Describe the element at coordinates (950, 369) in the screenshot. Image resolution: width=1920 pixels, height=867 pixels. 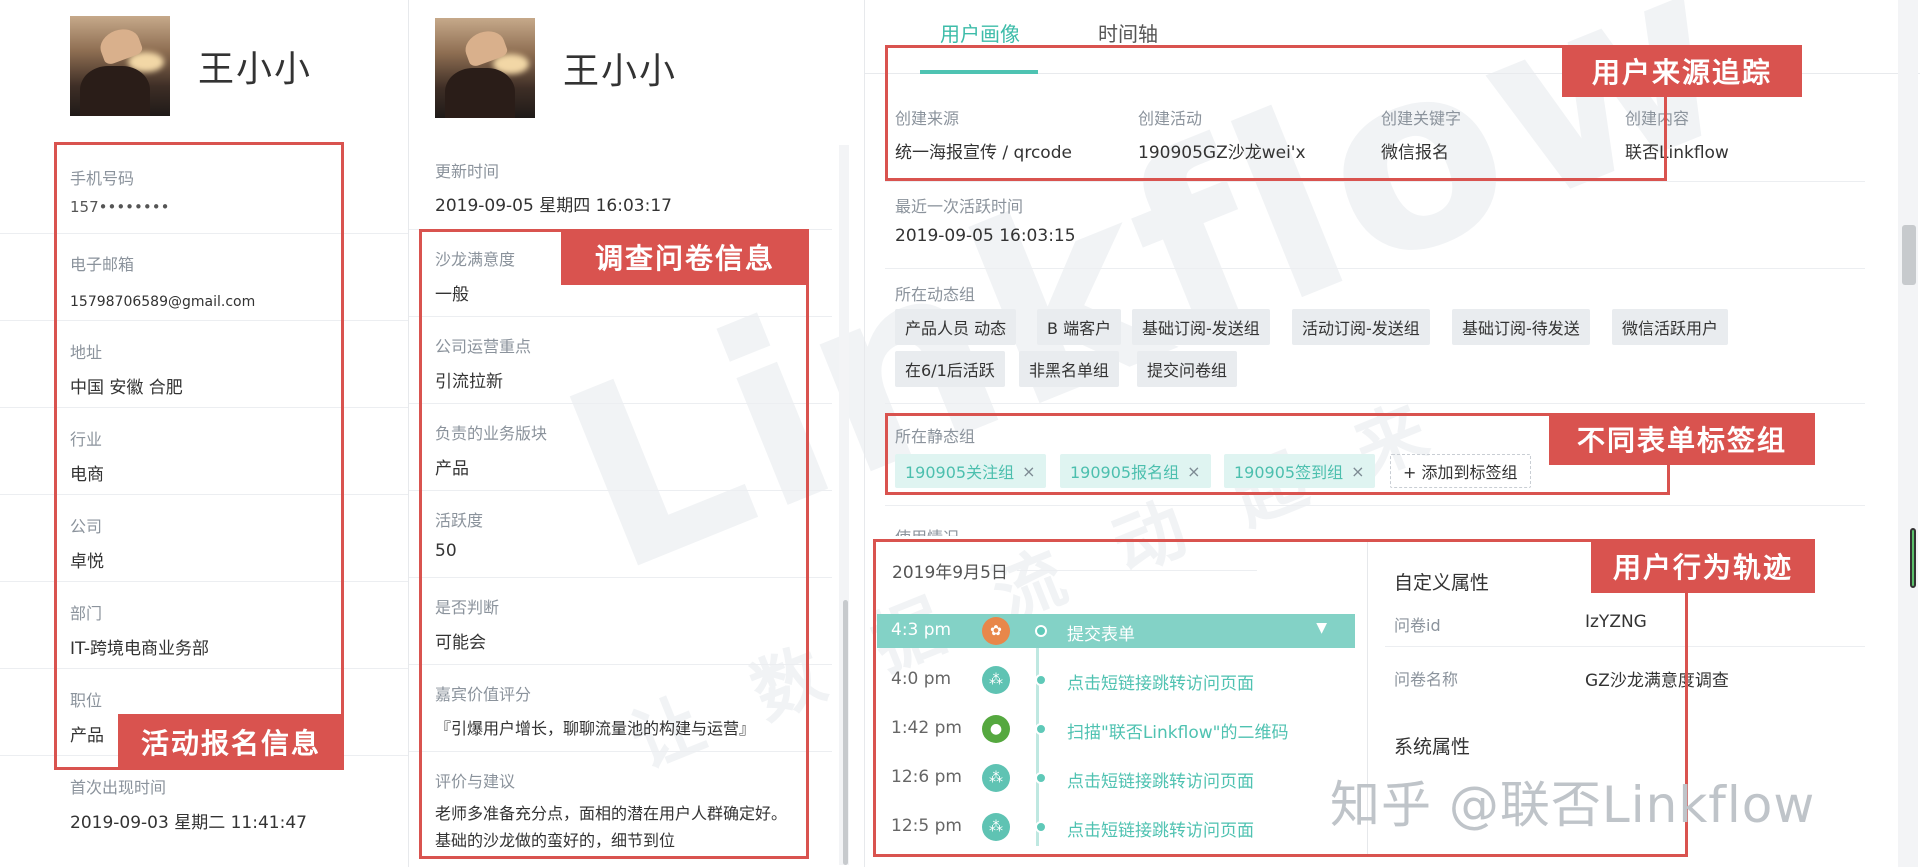
I see `dynamic-group-tag: 在6/1后活跃` at that location.